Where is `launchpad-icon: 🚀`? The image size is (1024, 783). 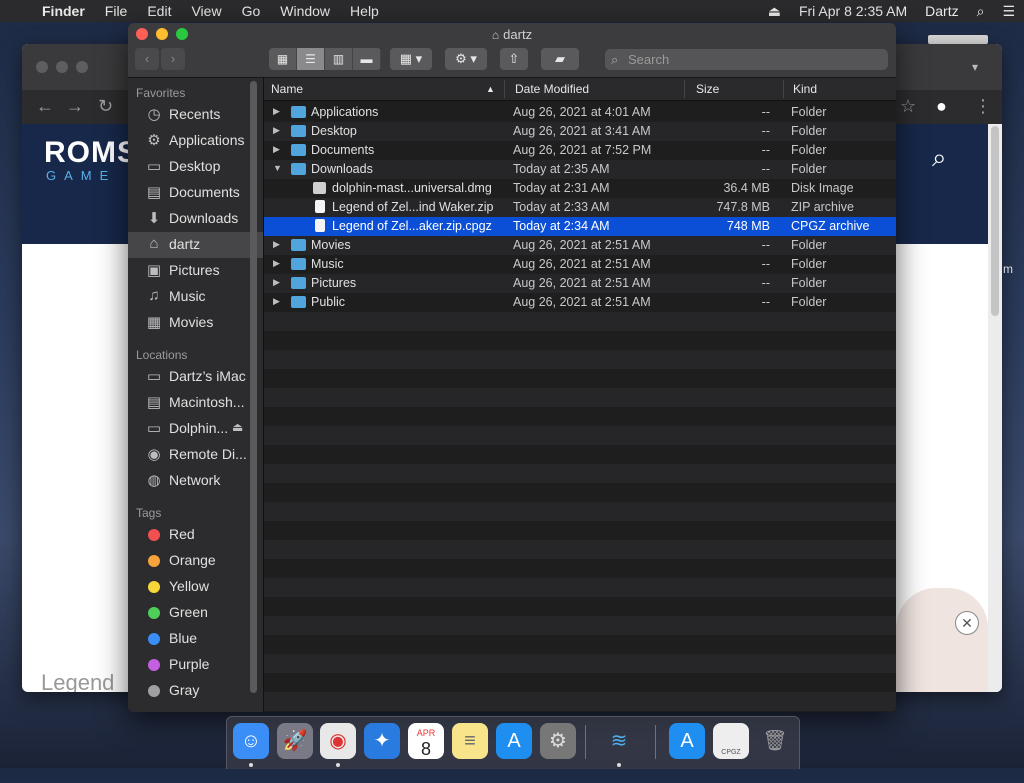
launchpad-icon: 🚀 is located at coordinates (295, 741).